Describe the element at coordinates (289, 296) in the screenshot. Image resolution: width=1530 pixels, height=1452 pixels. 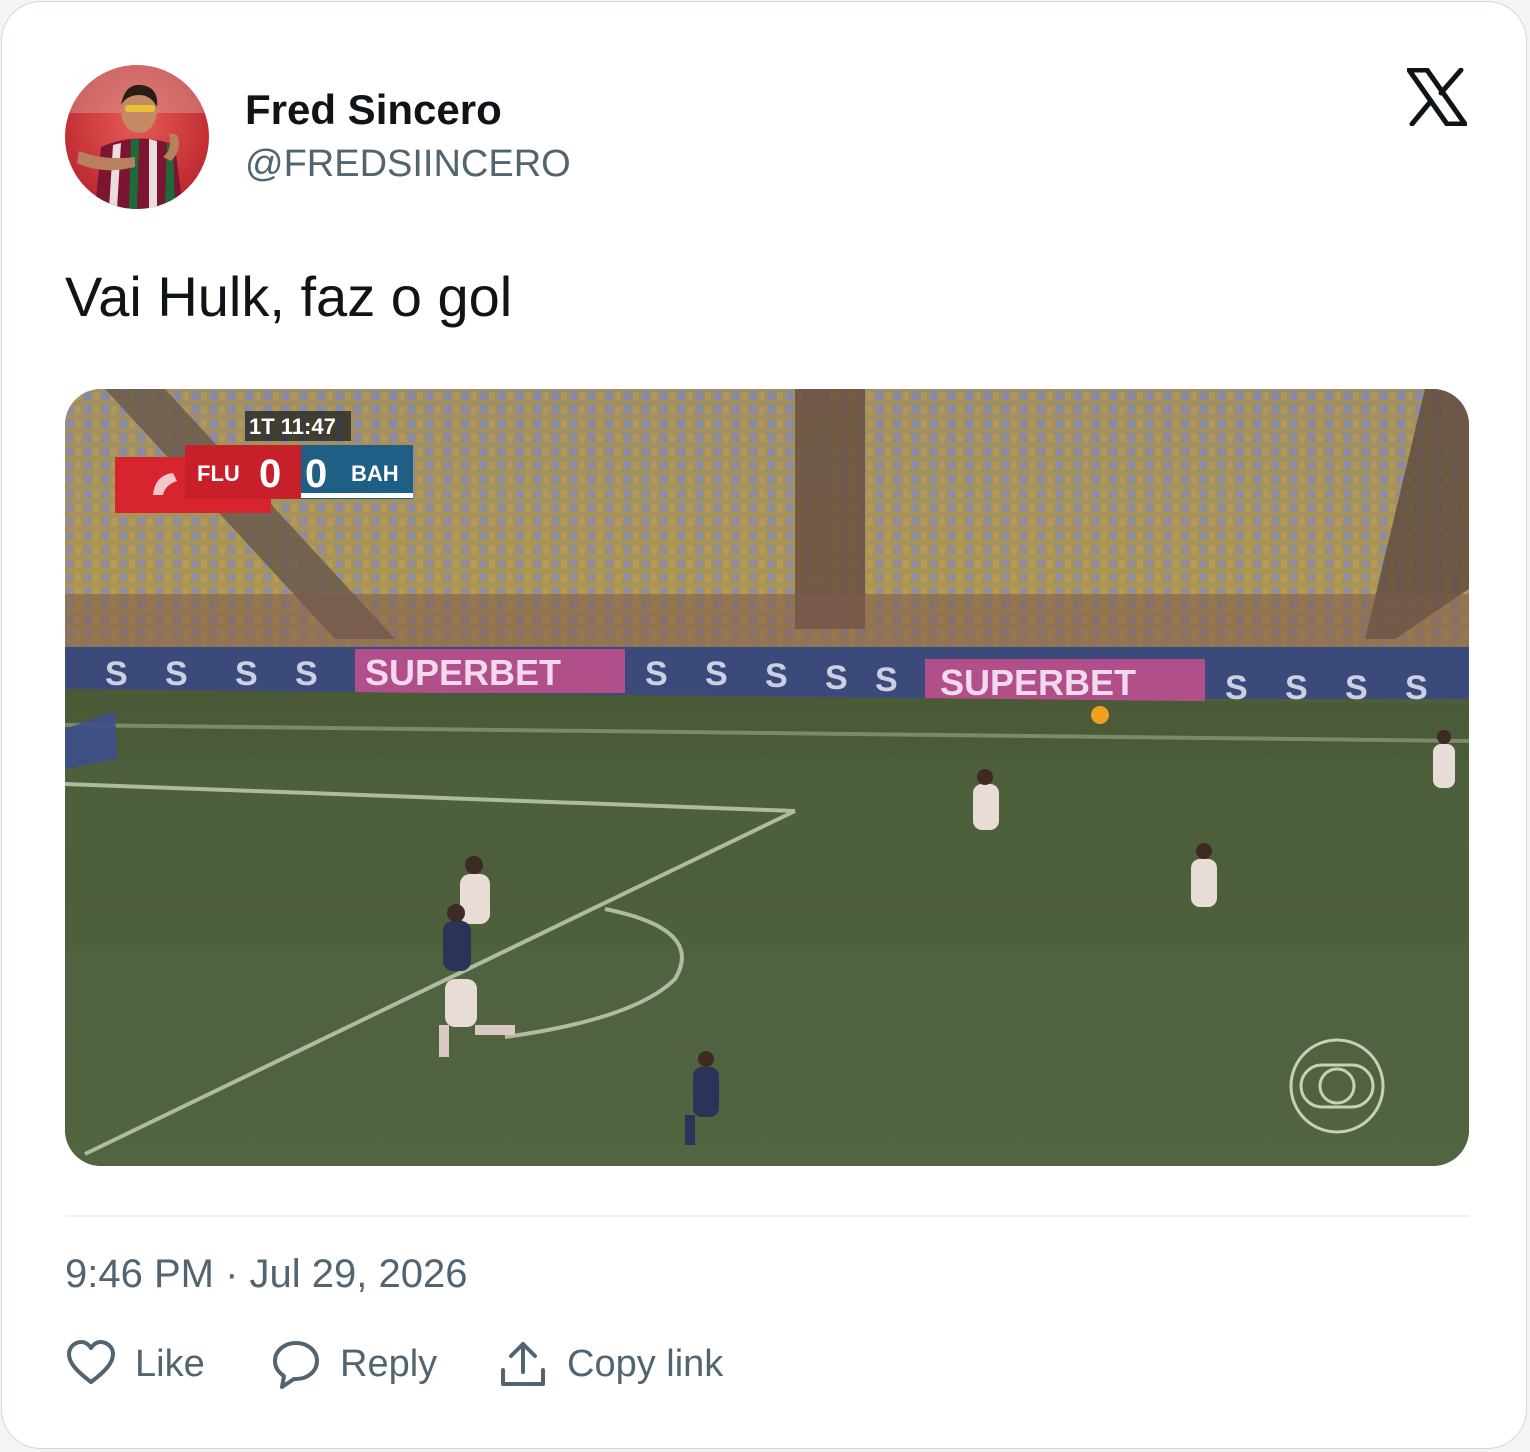
I see `tweet-text: Vai Hulk, faz o gol` at that location.